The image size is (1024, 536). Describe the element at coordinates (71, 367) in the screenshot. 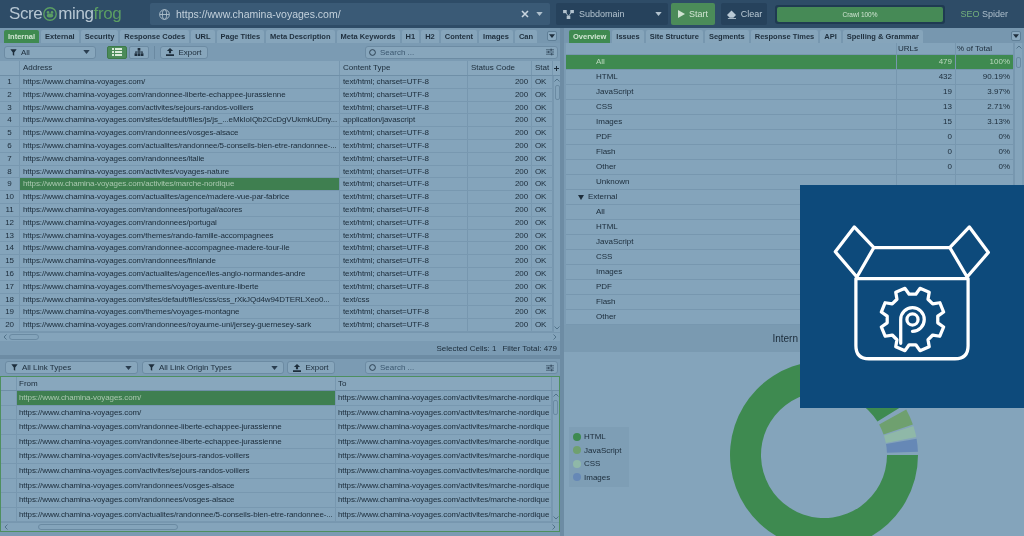

I see `filter-dropdown: All Link Types` at that location.